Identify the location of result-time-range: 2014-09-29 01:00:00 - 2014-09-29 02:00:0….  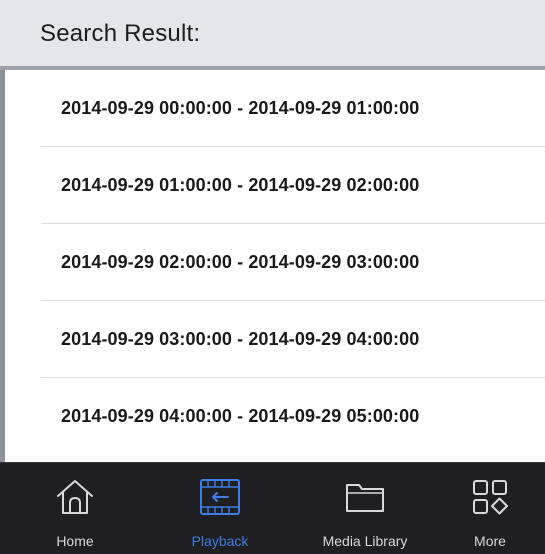
(240, 185).